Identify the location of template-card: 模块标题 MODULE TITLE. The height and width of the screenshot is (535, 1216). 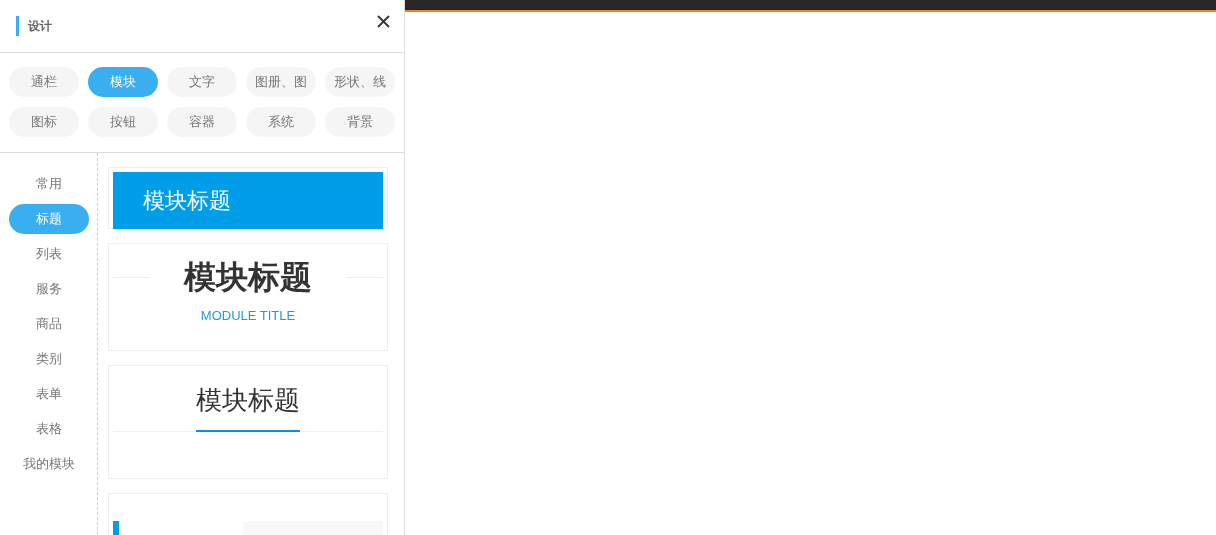
(248, 297).